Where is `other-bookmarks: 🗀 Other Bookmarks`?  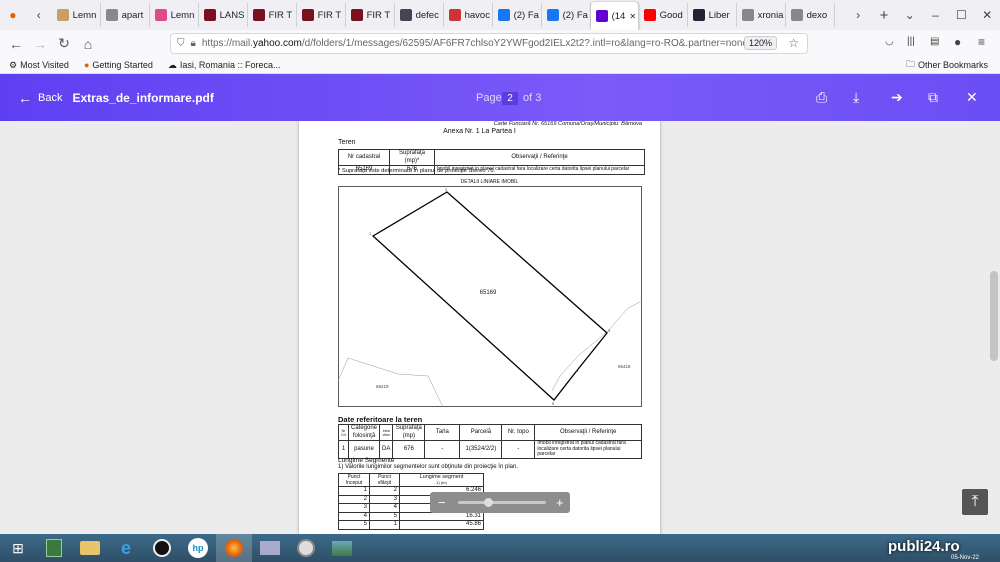
other-bookmarks: 🗀 Other Bookmarks is located at coordinates (947, 65).